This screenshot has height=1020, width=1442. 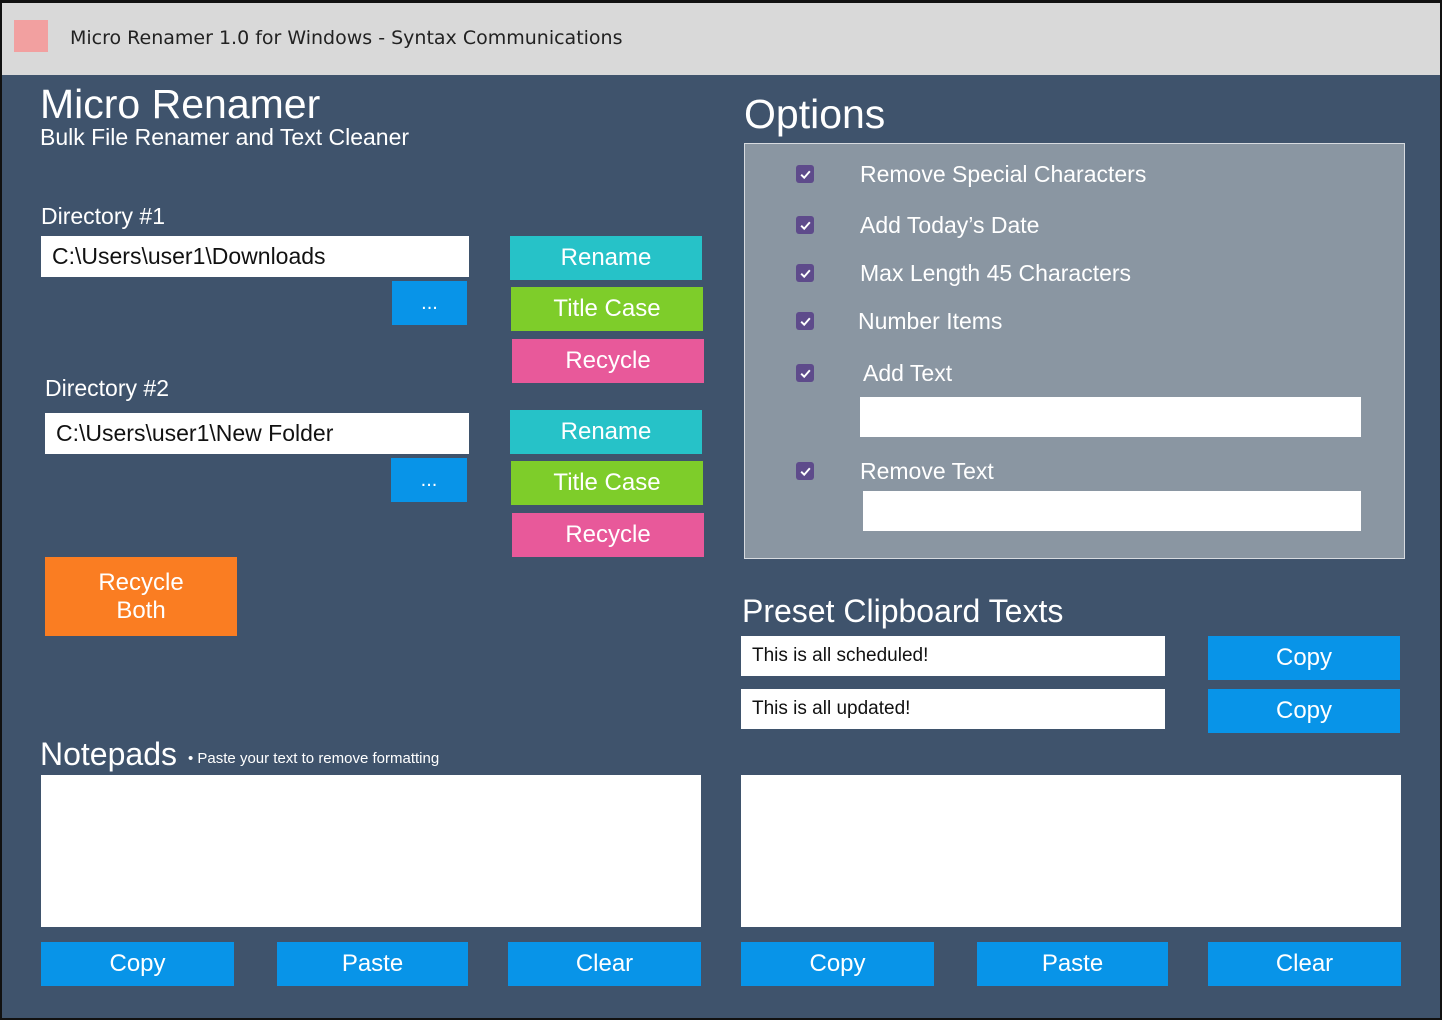 I want to click on app-icon, so click(x=31, y=36).